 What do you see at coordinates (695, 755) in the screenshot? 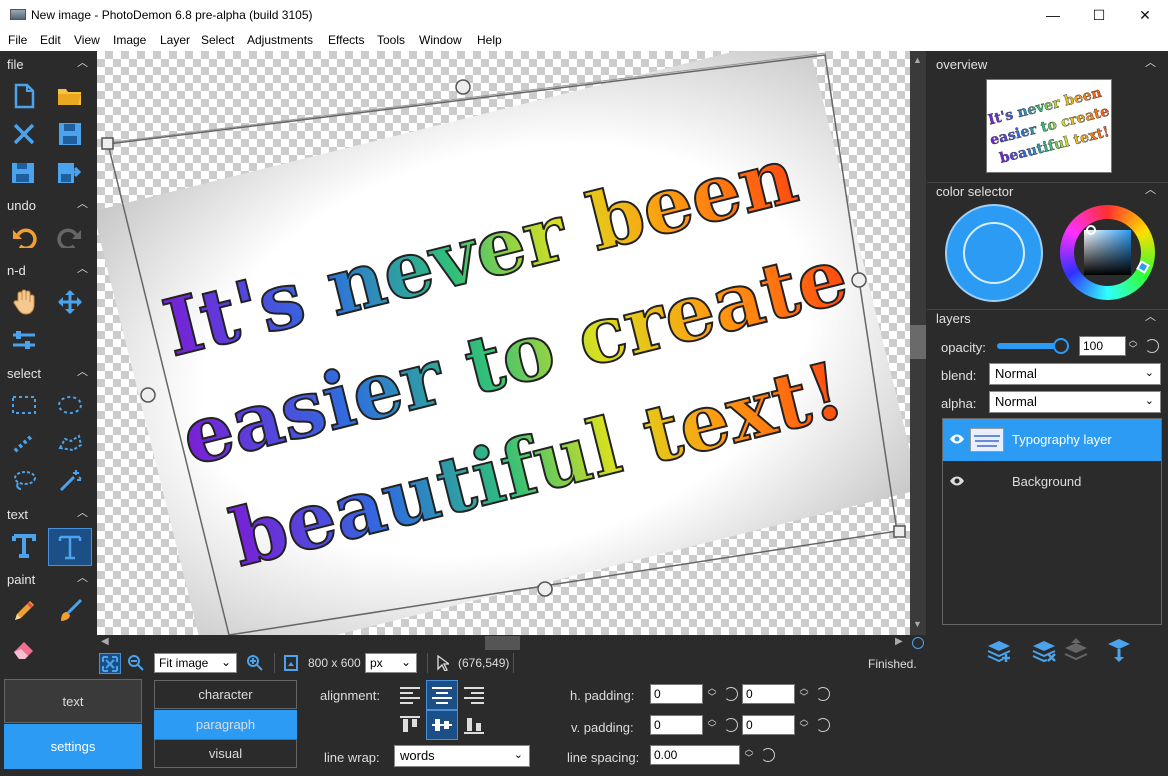
I see `linespacing-input: 0.00` at bounding box center [695, 755].